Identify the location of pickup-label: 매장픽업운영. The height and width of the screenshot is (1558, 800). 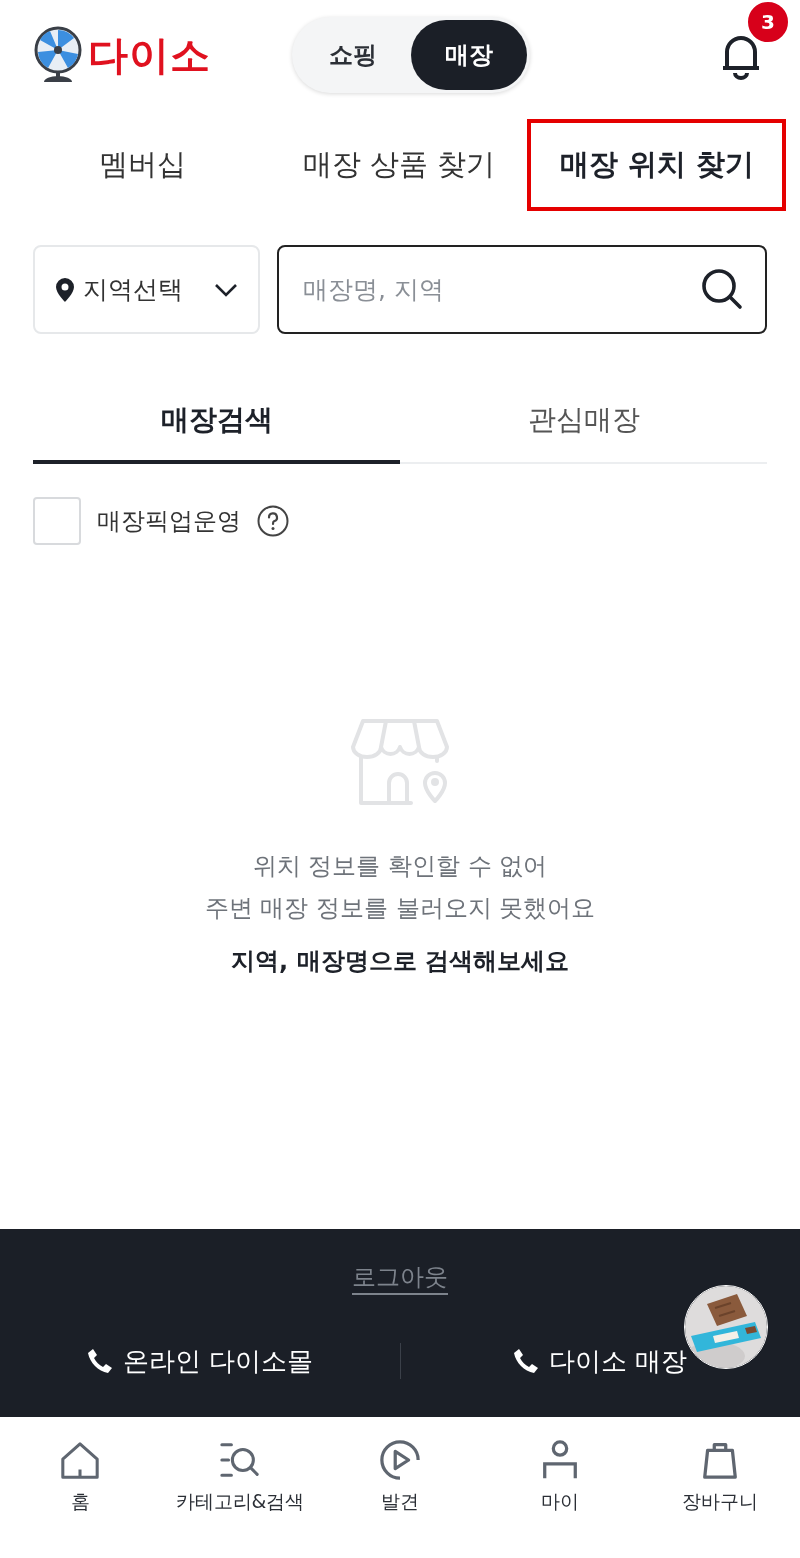
(169, 521).